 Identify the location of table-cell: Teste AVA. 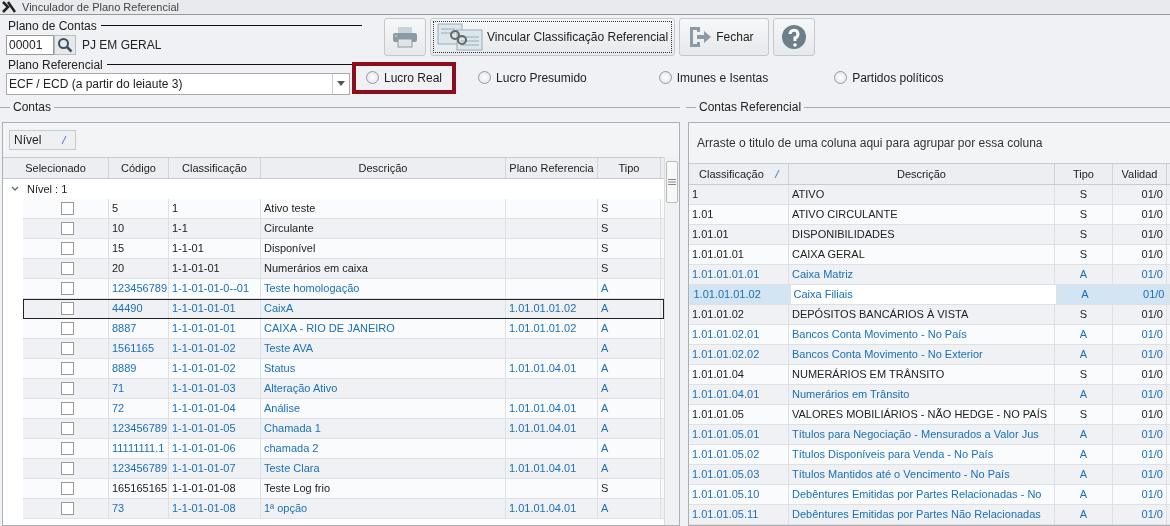
(383, 348).